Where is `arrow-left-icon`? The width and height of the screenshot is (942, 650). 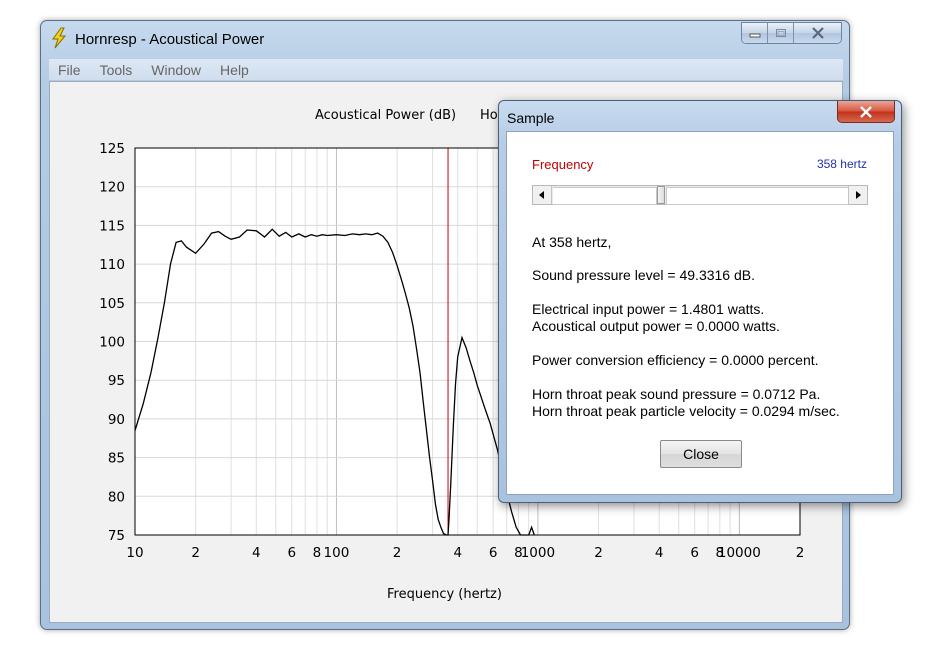
arrow-left-icon is located at coordinates (541, 195).